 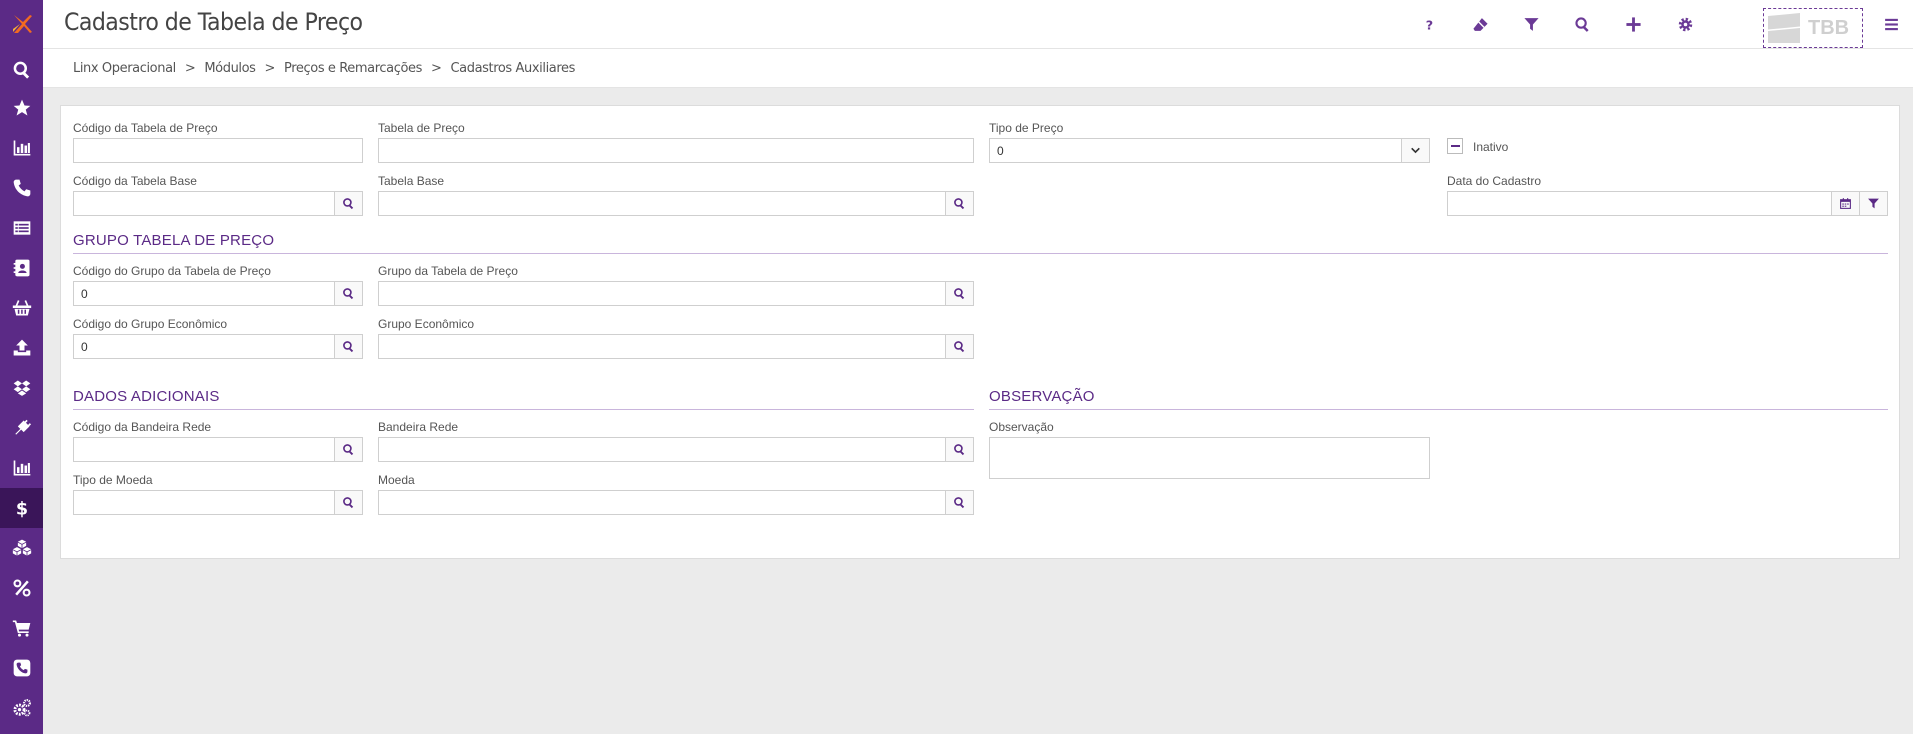 I want to click on codigo-tabela-label: Código da Tabela de Preço, so click(x=145, y=128).